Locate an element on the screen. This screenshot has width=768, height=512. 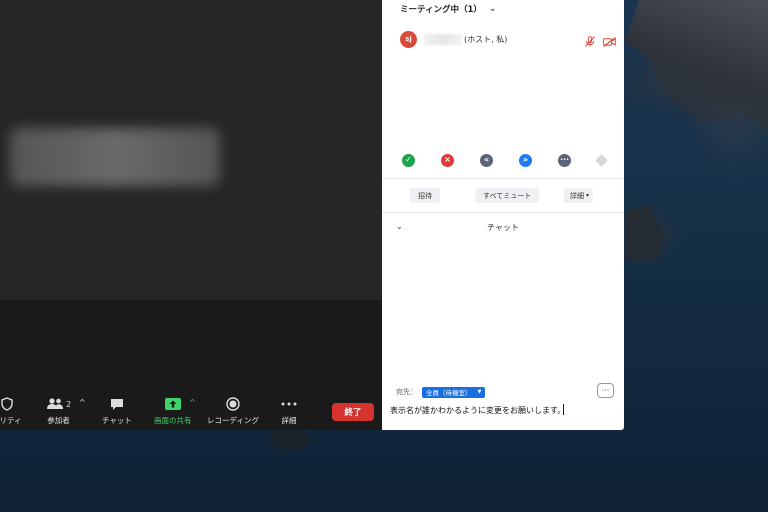
share-options-caret: ^ is located at coordinates (192, 402).